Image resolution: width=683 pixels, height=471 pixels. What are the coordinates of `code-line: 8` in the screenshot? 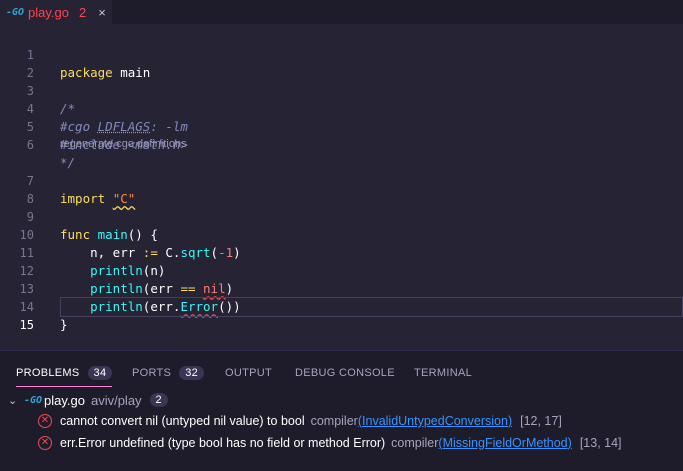 It's located at (341, 189).